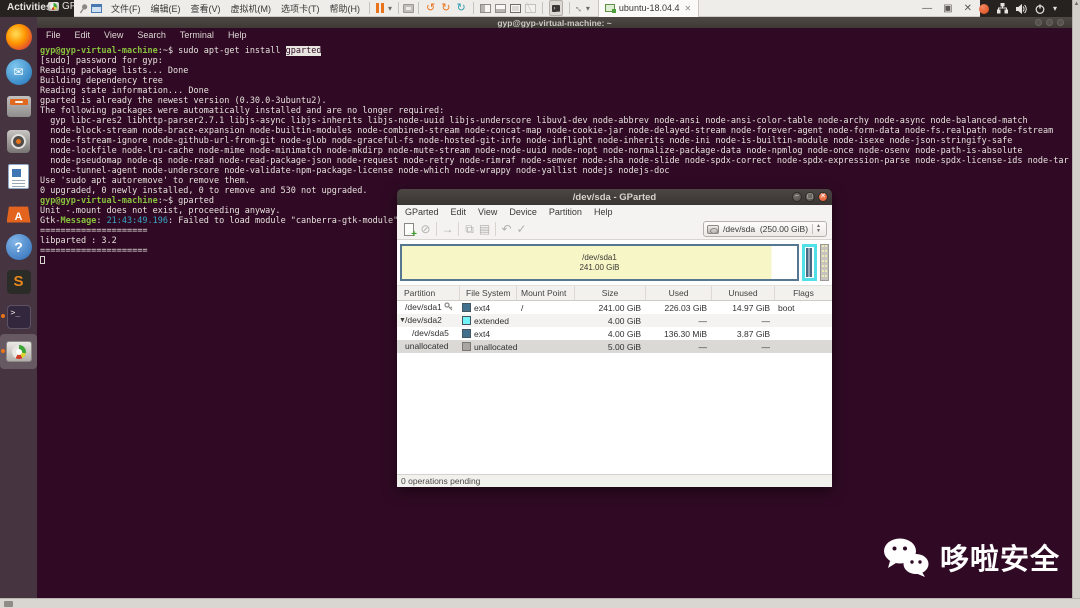  I want to click on vm-snapshot-manage-icon: ↻, so click(460, 8).